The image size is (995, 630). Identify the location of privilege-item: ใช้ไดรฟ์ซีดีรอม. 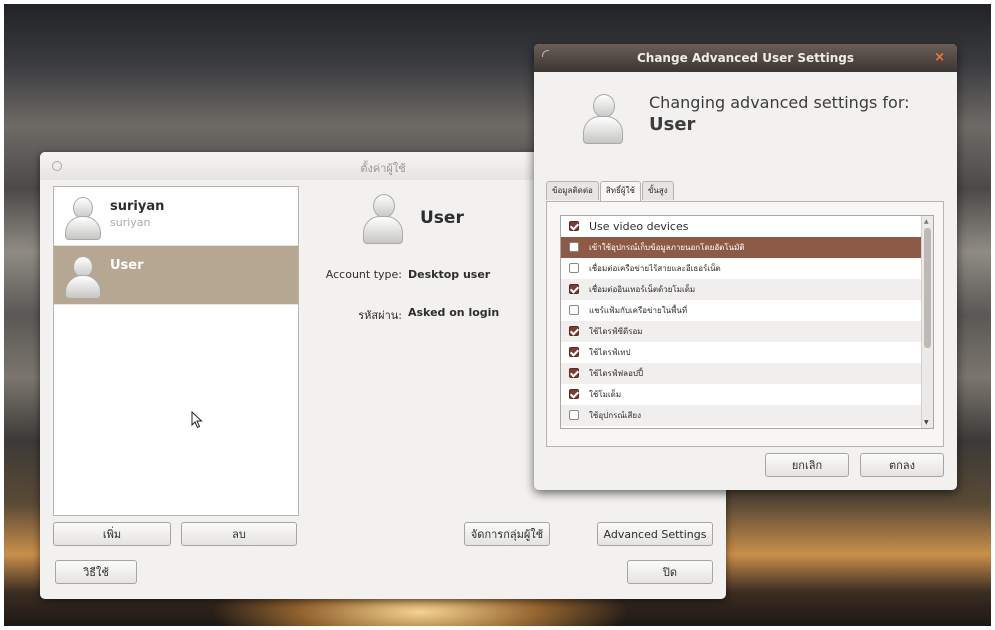
(747, 331).